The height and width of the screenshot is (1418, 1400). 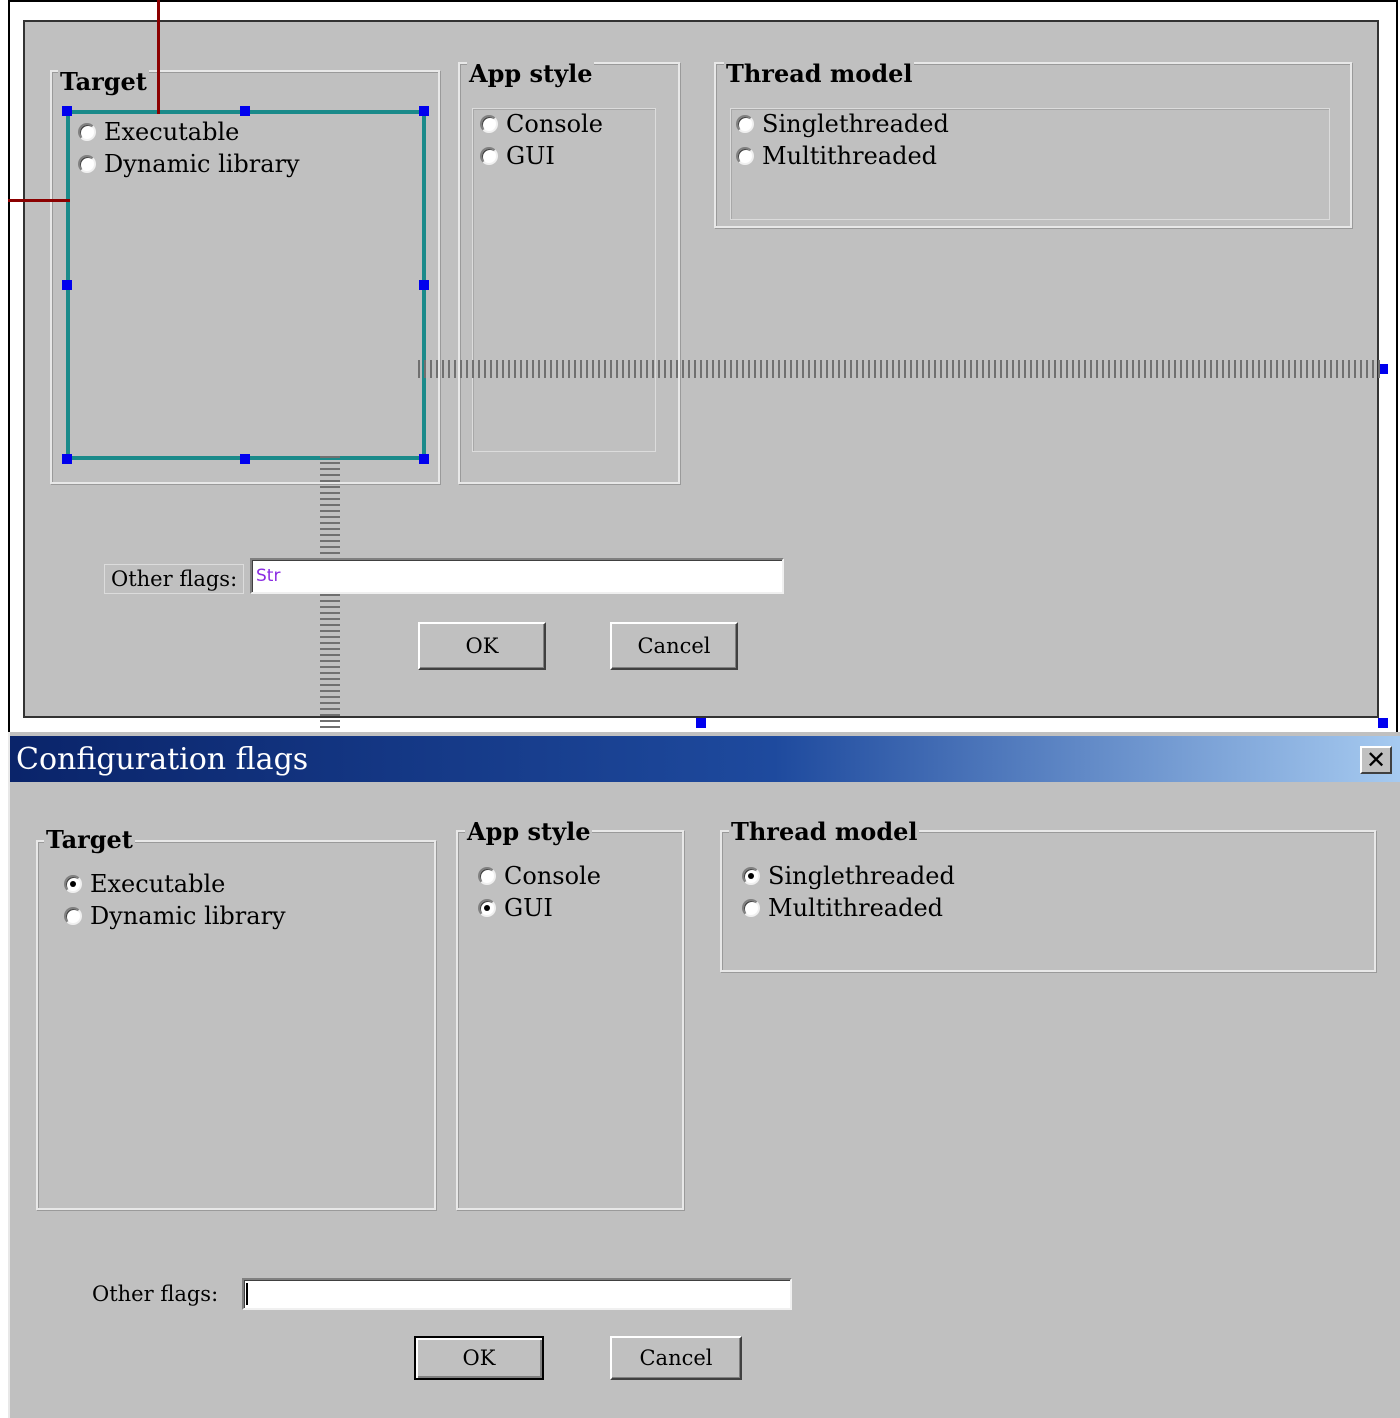 What do you see at coordinates (246, 285) in the screenshot?
I see `selection-box` at bounding box center [246, 285].